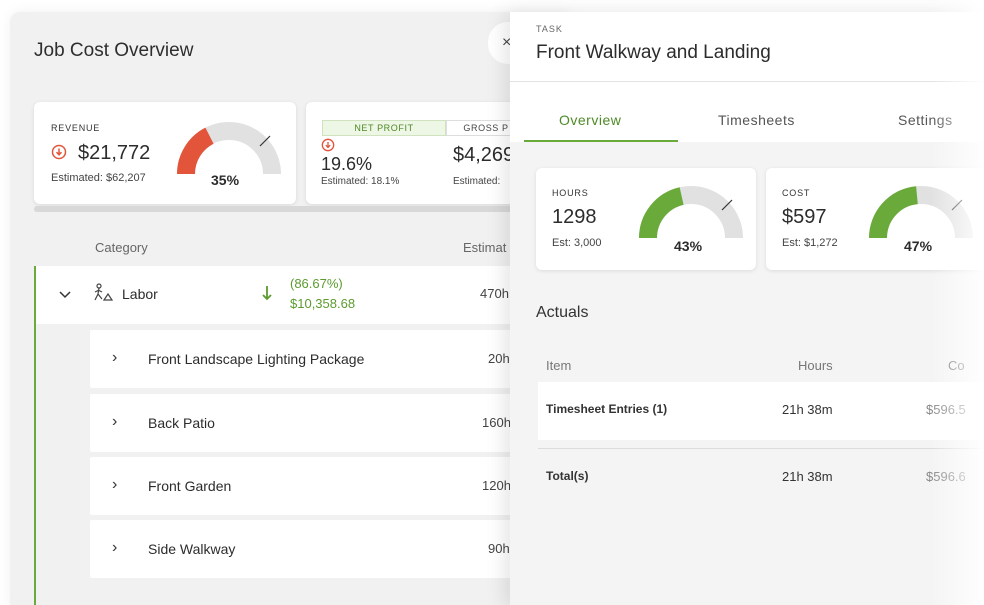 The image size is (984, 605). What do you see at coordinates (494, 293) in the screenshot?
I see `labor-estimated: 470h` at bounding box center [494, 293].